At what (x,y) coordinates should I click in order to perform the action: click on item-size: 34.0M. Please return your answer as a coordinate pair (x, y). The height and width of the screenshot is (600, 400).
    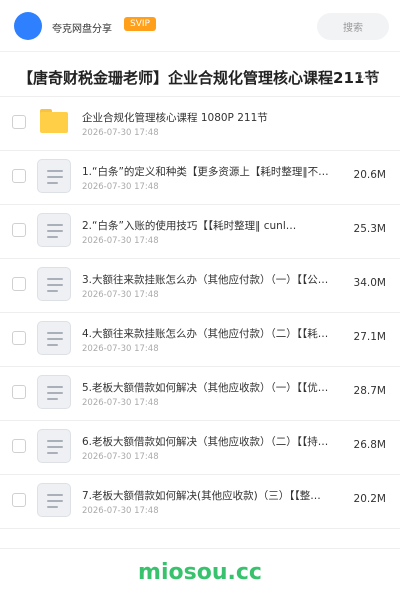
    Looking at the image, I should click on (369, 283).